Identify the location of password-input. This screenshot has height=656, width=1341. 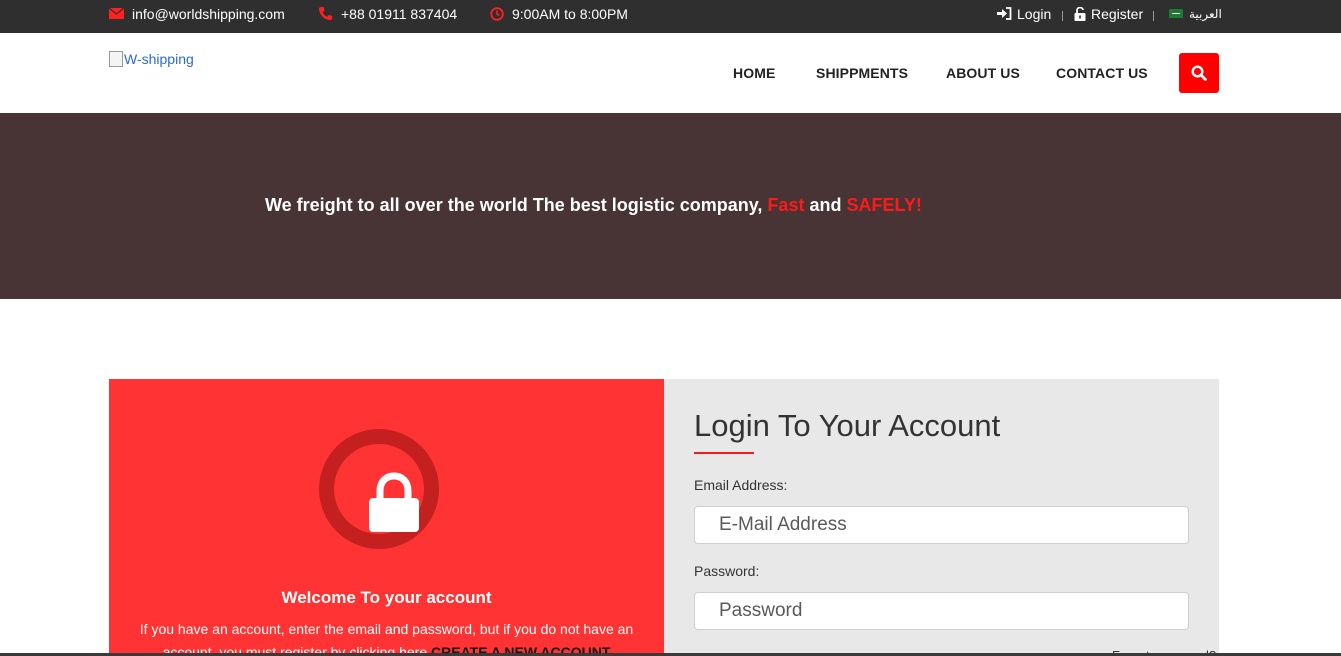
(941, 611).